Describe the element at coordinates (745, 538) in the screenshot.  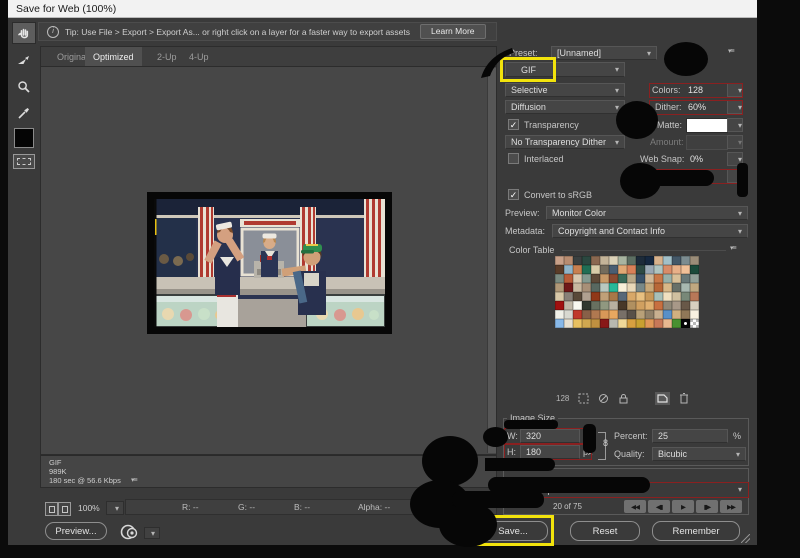
I see `resize-grip` at that location.